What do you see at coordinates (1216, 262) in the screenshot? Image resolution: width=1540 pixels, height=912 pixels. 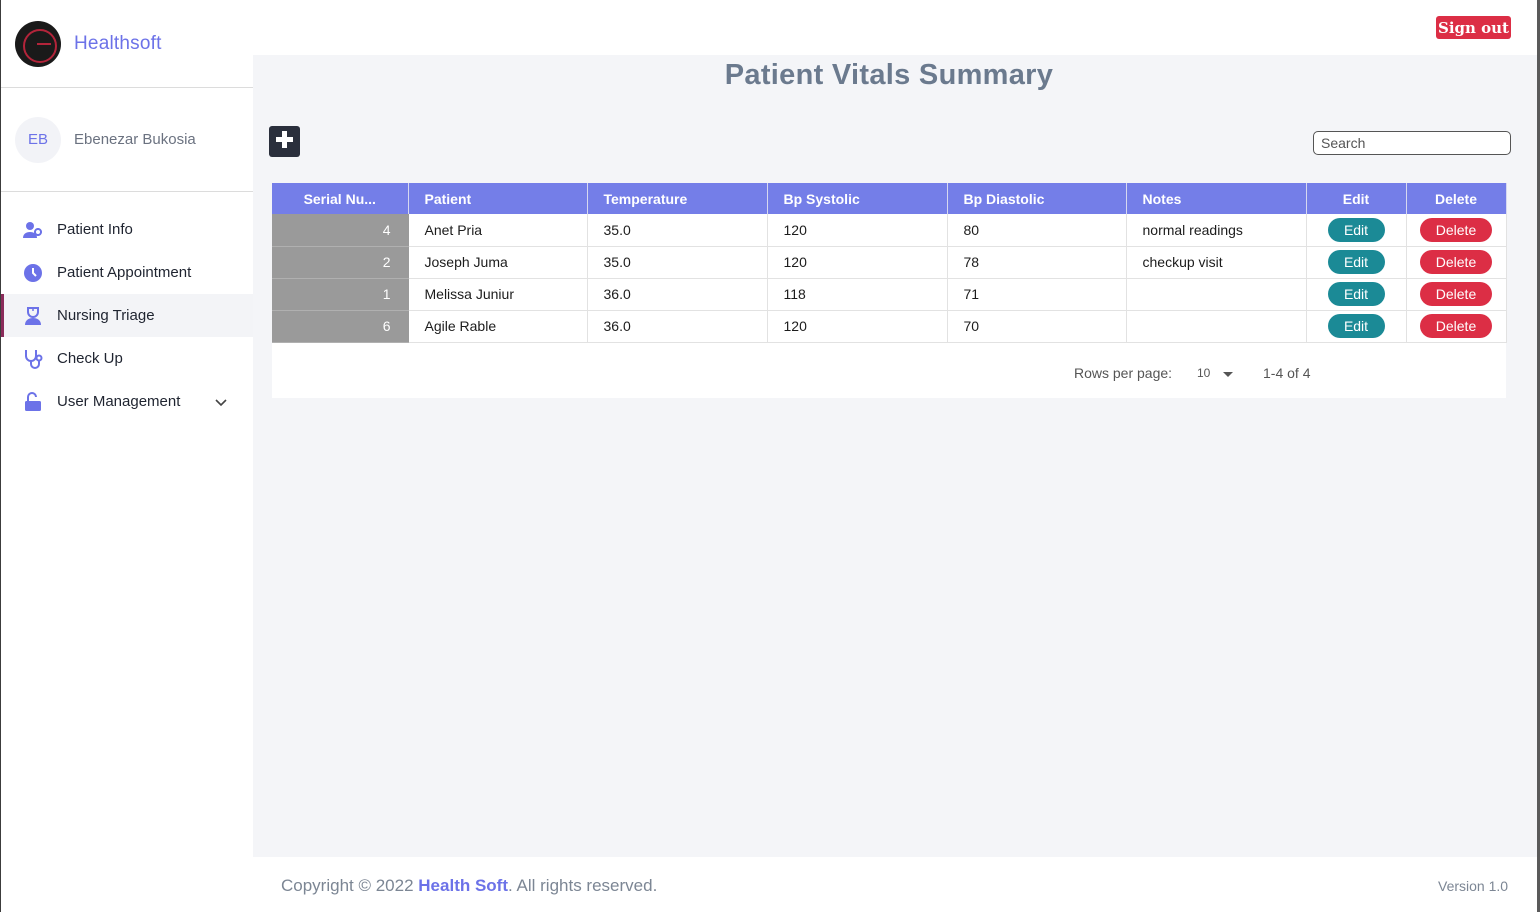 I see `cell-notes: checkup visit` at bounding box center [1216, 262].